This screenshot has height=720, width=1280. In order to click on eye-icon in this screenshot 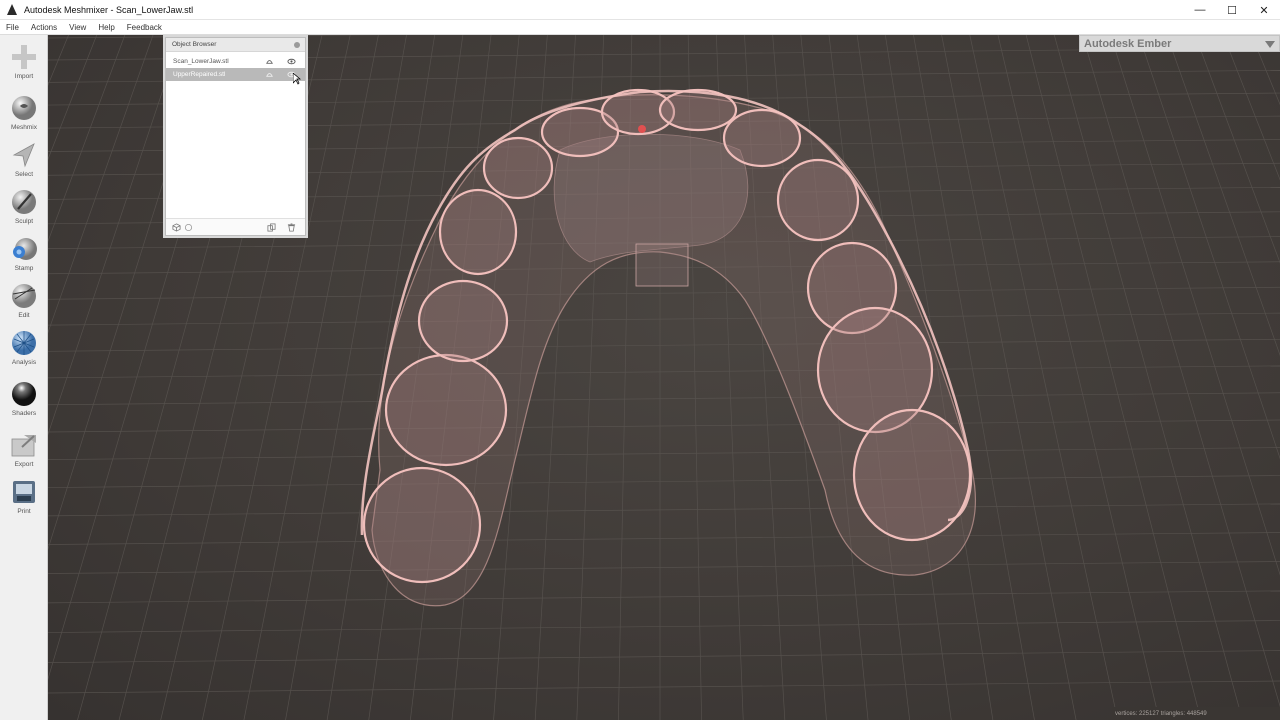, I will do `click(291, 61)`.